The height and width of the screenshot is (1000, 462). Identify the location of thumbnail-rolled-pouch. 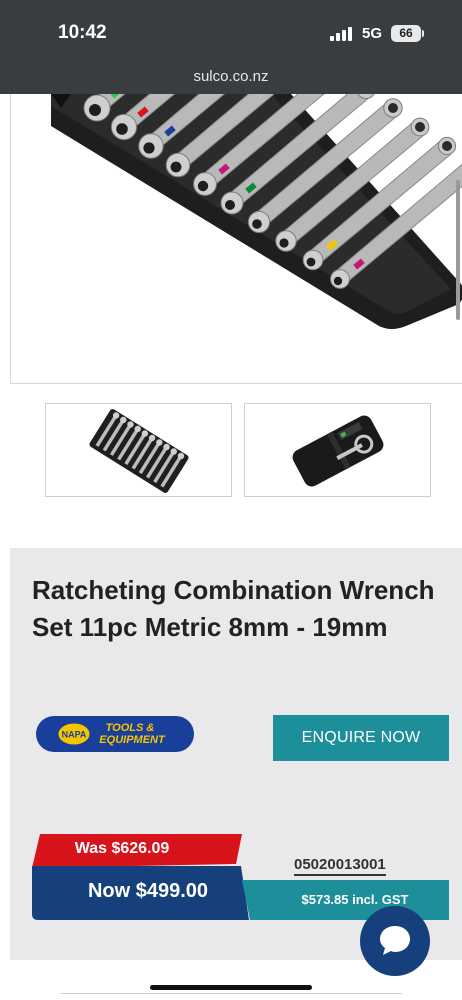
(337, 450).